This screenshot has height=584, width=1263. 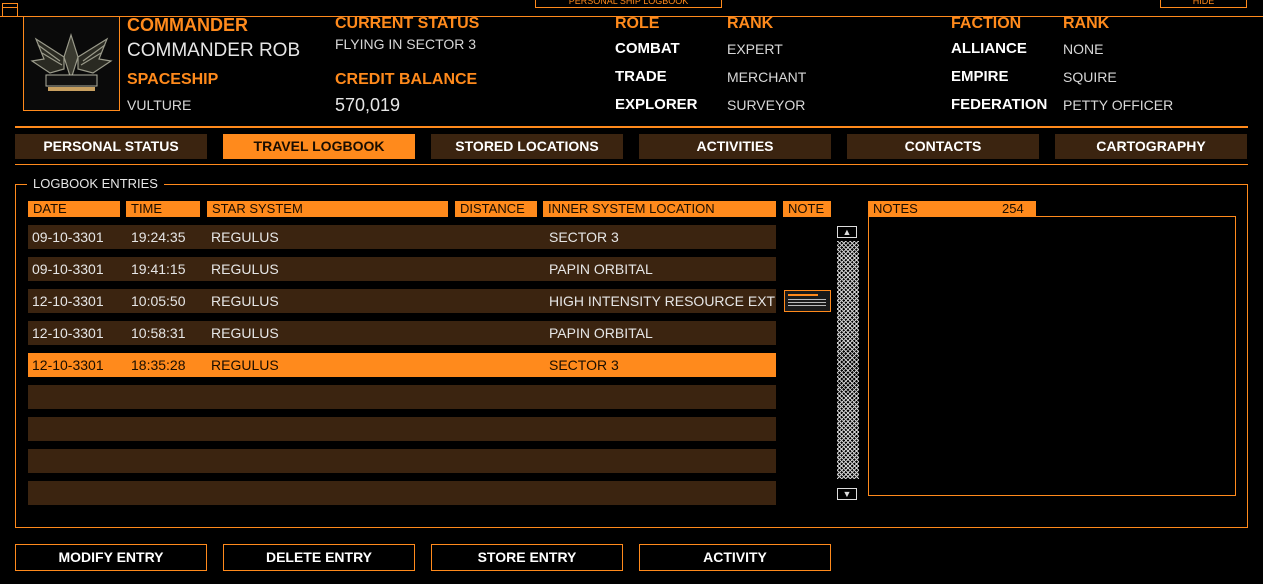 What do you see at coordinates (407, 23) in the screenshot?
I see `current-status-label: CURRENT STATUS` at bounding box center [407, 23].